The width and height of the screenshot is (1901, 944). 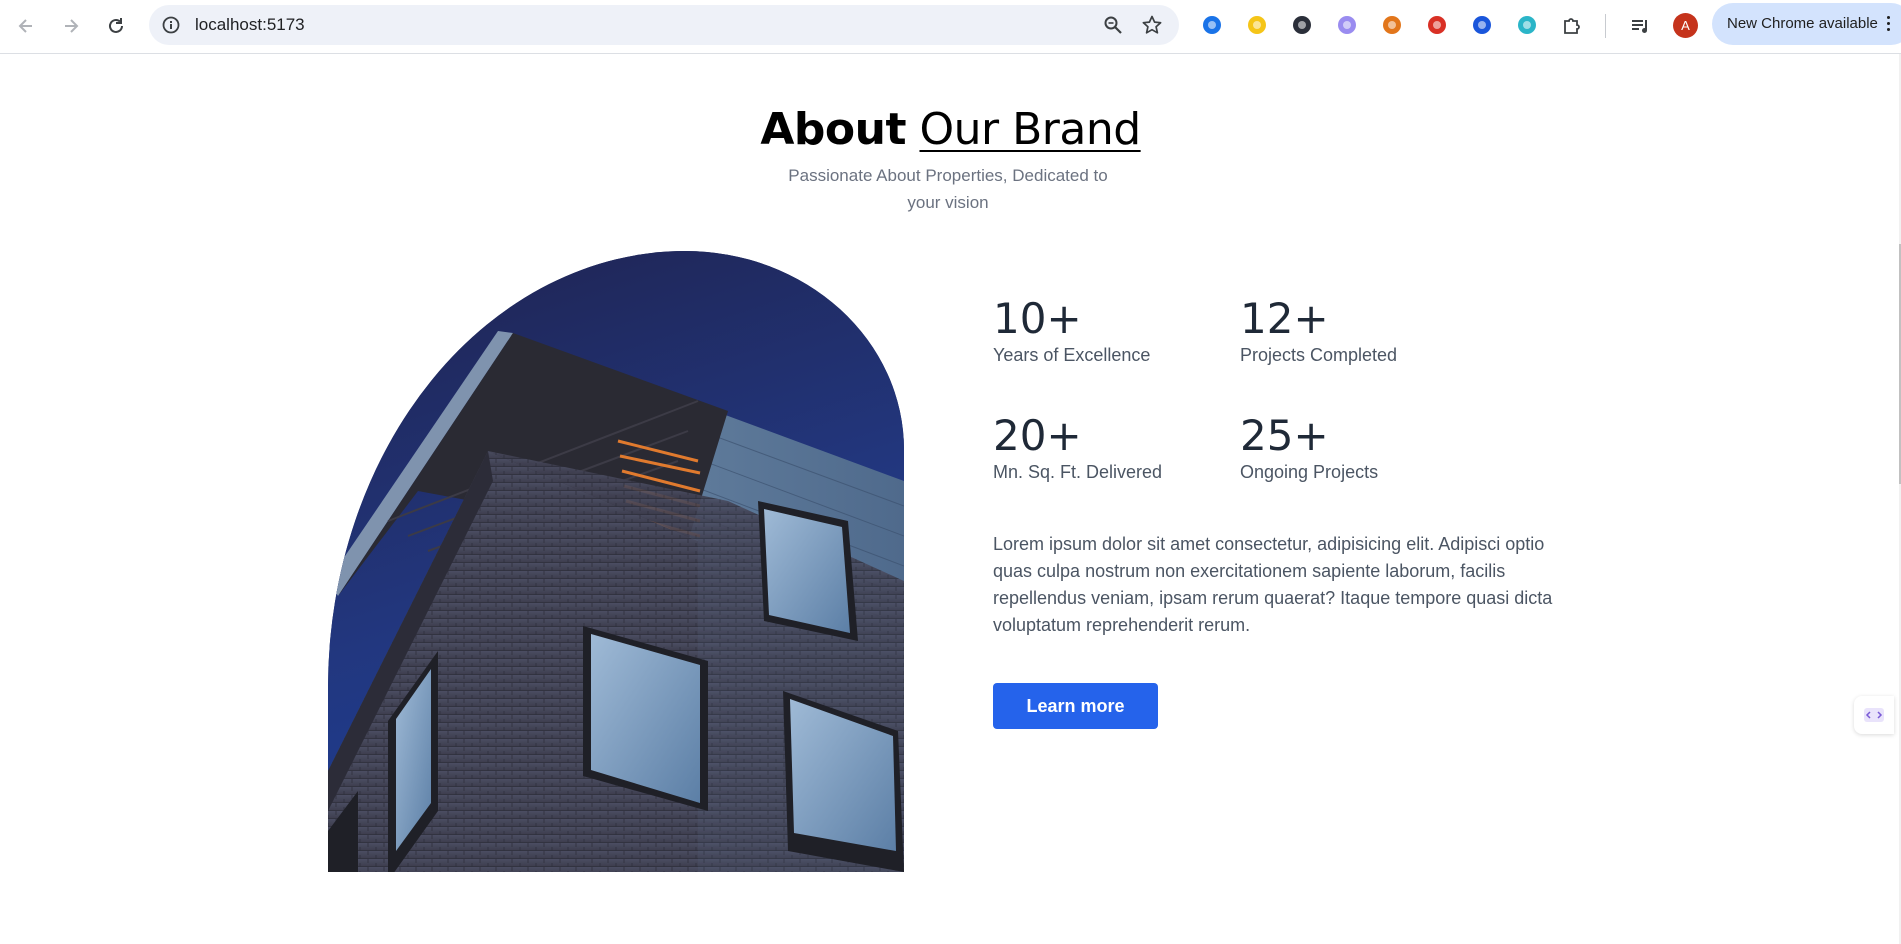 I want to click on stat-label: Ongoing Projects, so click(x=1309, y=472).